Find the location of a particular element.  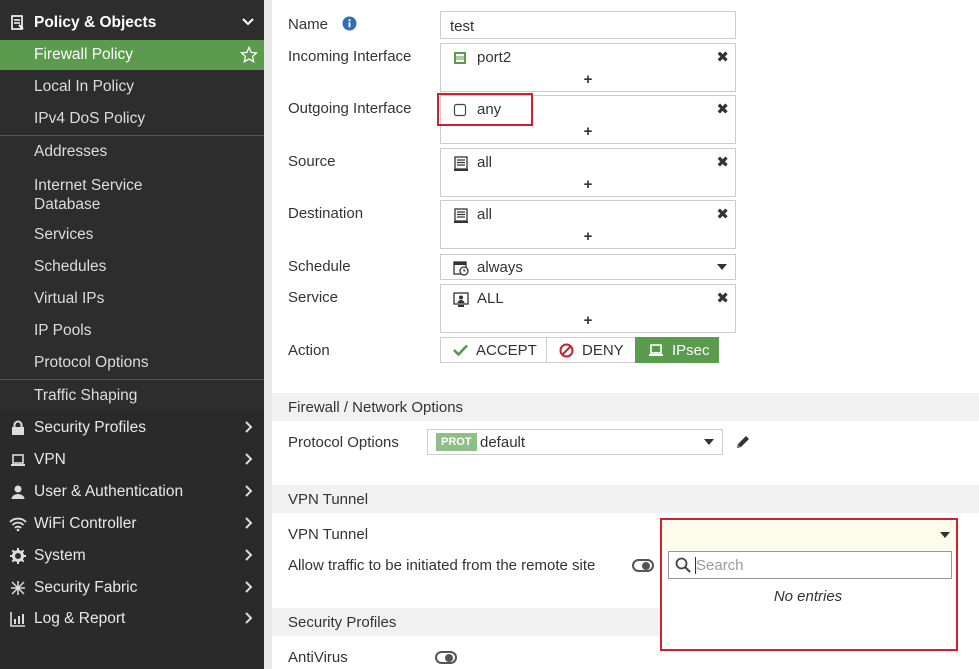

deny-label: DENY is located at coordinates (603, 350).